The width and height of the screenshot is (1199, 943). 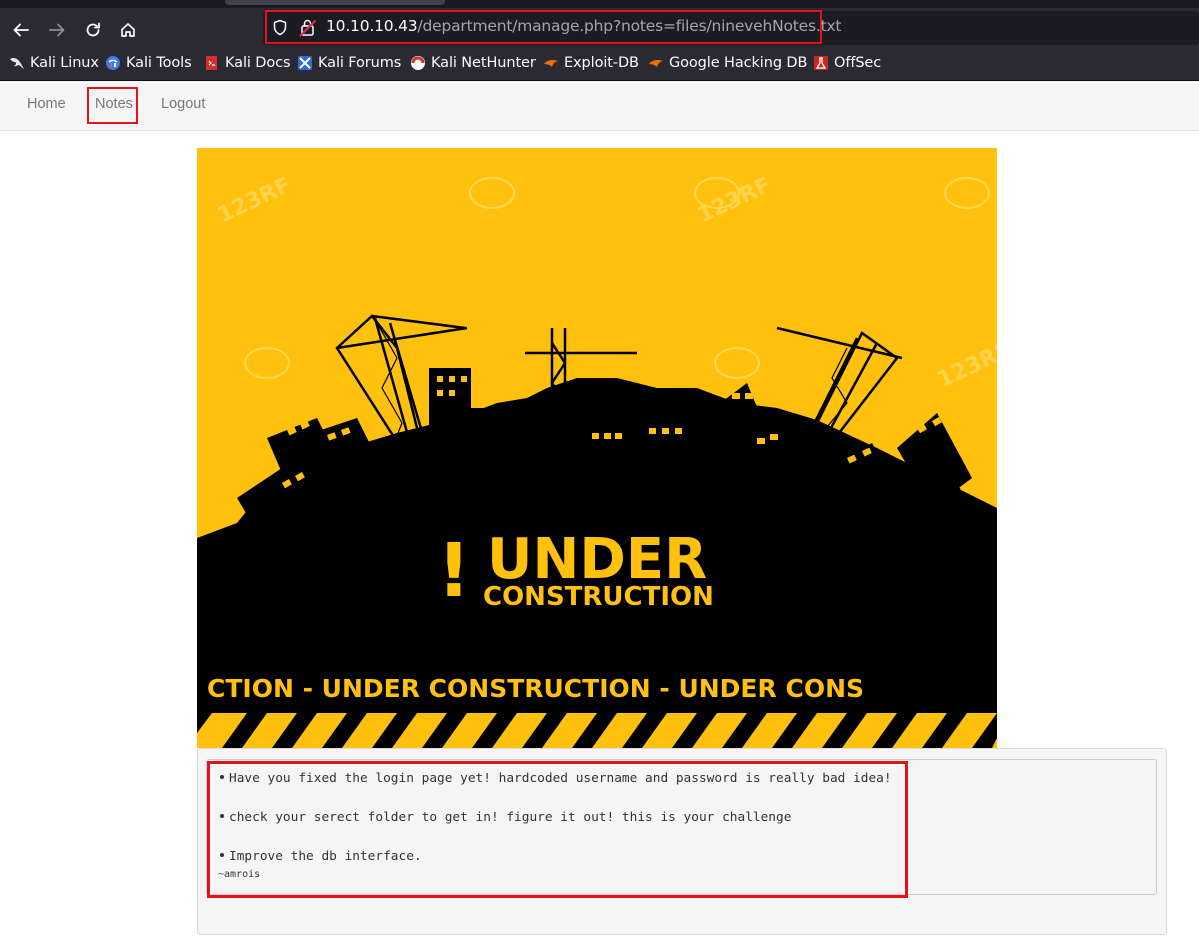 What do you see at coordinates (64, 63) in the screenshot?
I see `bookmark-label: Kali Linux` at bounding box center [64, 63].